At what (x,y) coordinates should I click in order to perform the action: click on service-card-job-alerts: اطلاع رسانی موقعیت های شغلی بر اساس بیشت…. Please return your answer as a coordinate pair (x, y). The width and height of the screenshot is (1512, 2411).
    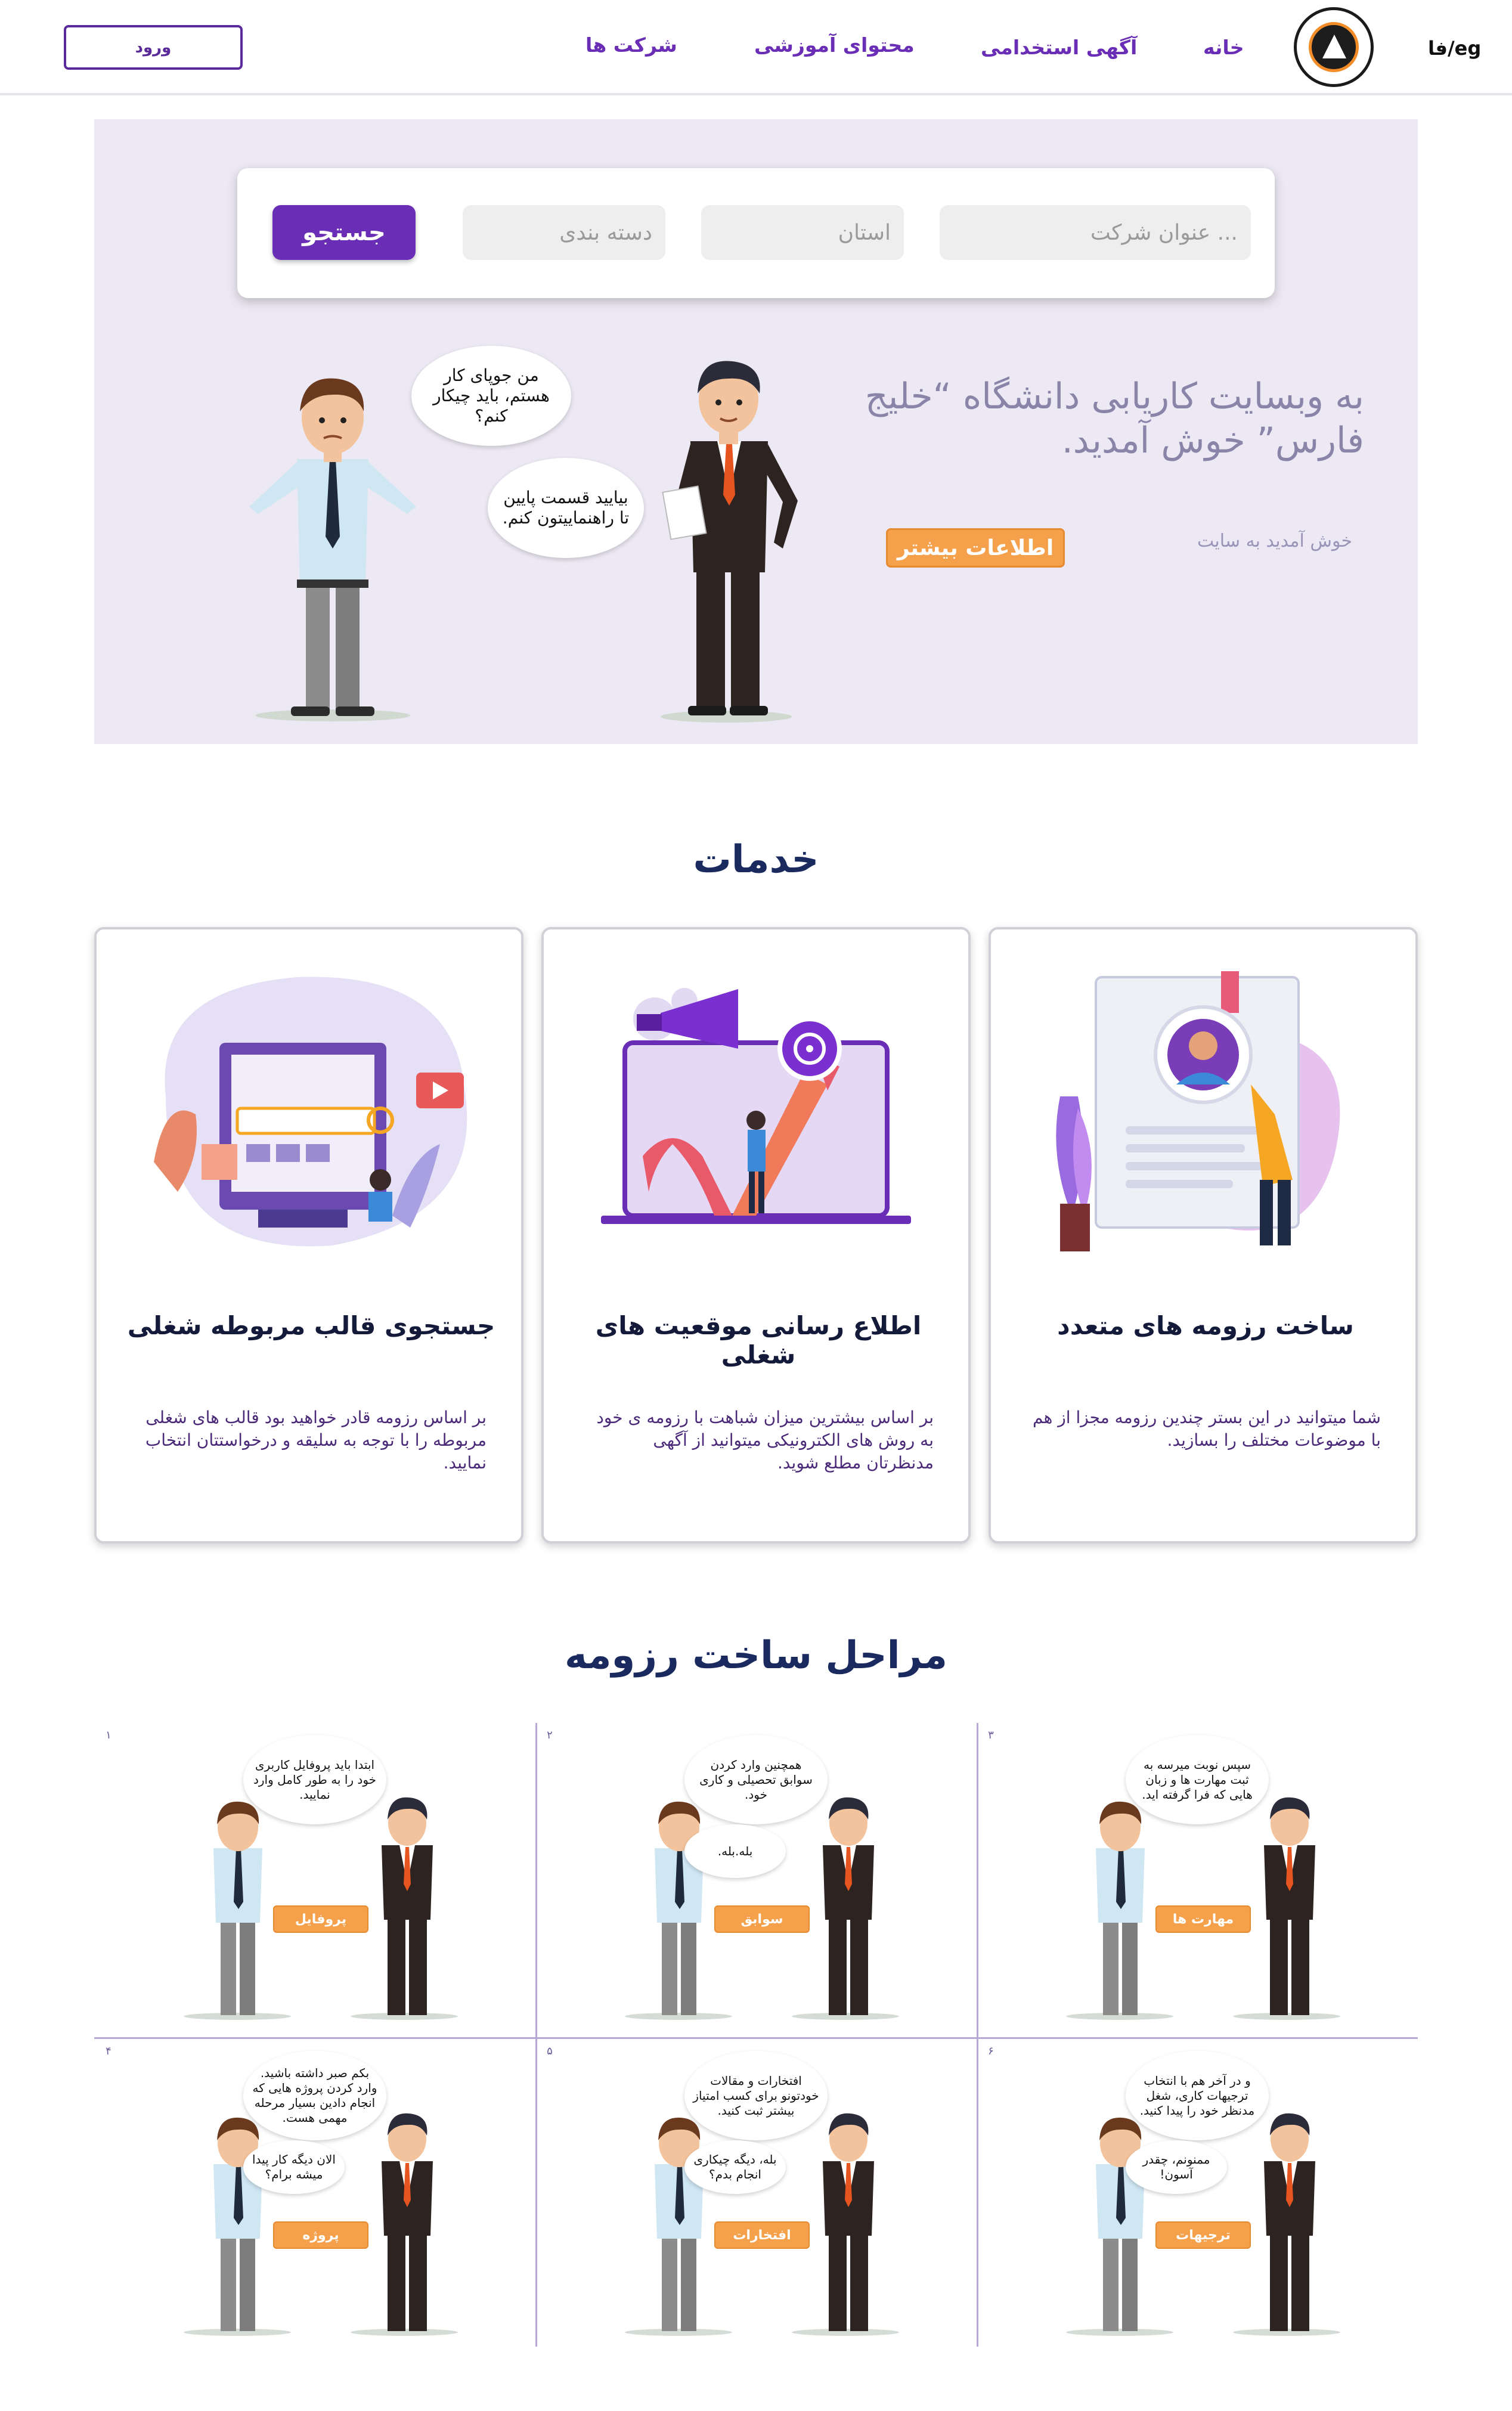
    Looking at the image, I should click on (756, 1235).